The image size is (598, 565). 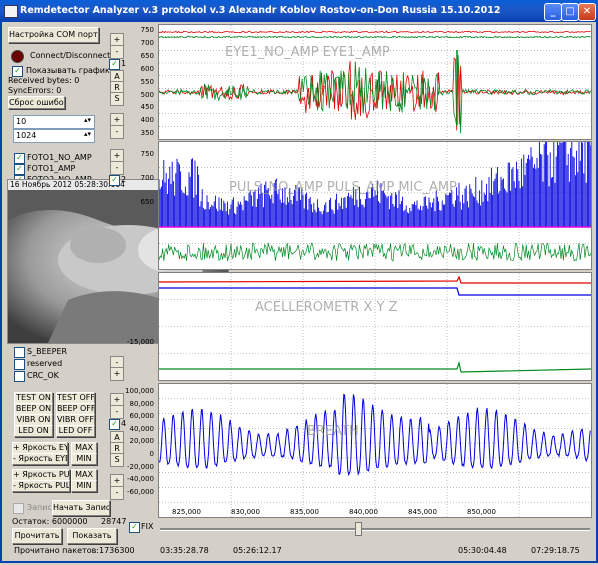 I want to click on x-tick-label: 835,000, so click(x=304, y=512).